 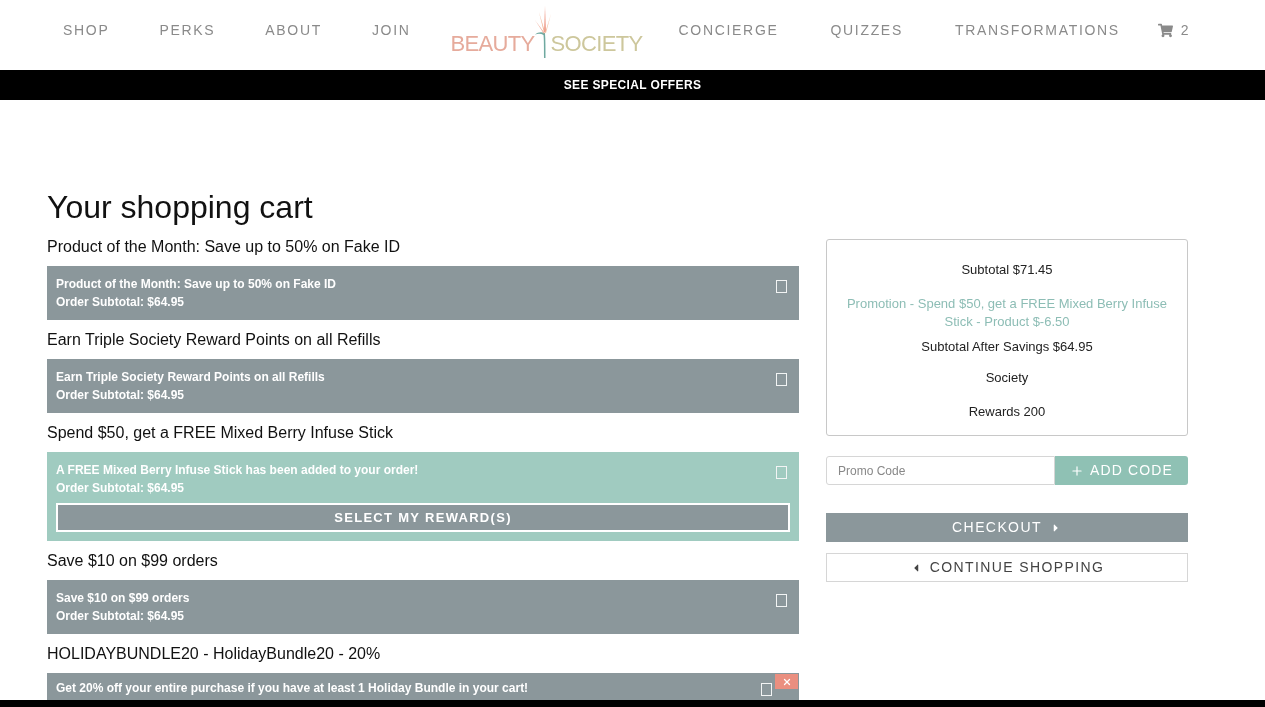 I want to click on promotion-heading: Earn Triple Society Reward Points on all Refills, so click(x=214, y=340).